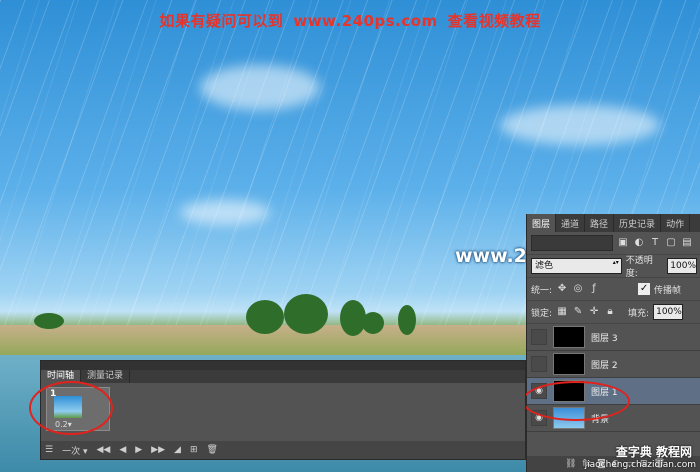 This screenshot has width=700, height=472. What do you see at coordinates (542, 290) in the screenshot?
I see `unify-label: 统一:` at bounding box center [542, 290].